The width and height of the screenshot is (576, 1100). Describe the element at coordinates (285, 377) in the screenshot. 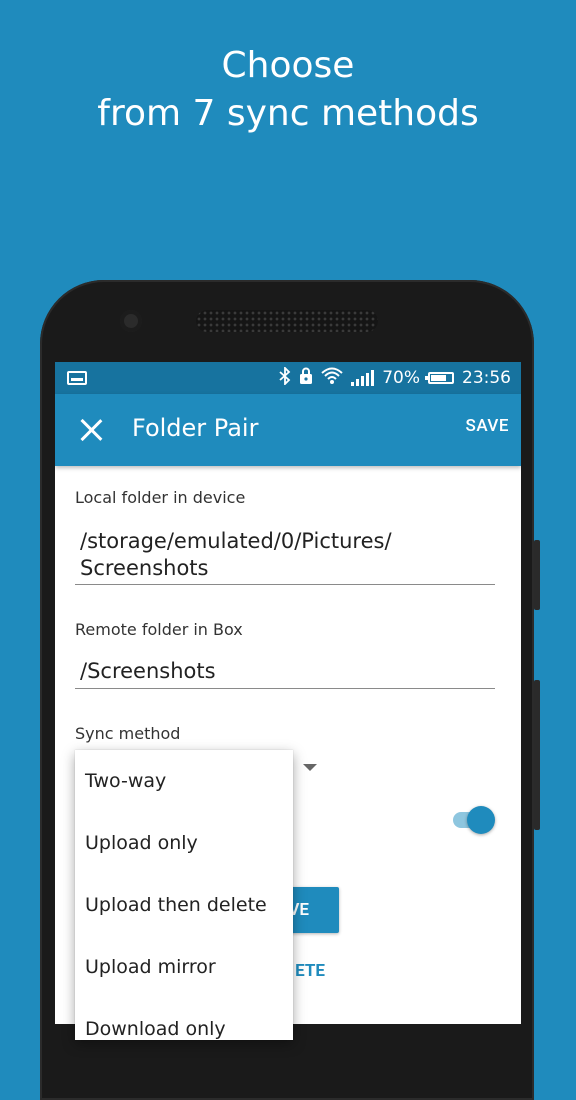

I see `bluetooth-icon` at that location.